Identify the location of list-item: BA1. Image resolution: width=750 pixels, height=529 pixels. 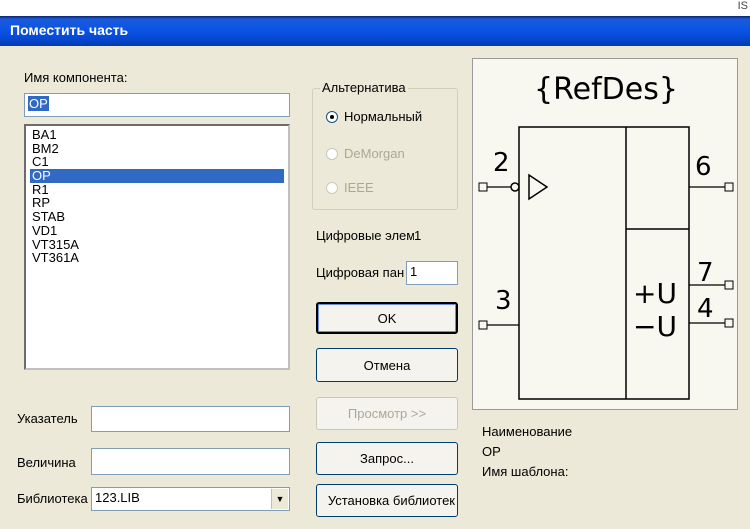
(157, 135).